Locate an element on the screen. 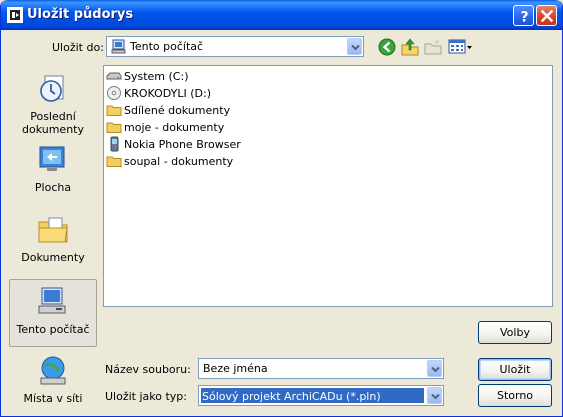 Image resolution: width=563 pixels, height=417 pixels. views-menu-icon is located at coordinates (460, 46).